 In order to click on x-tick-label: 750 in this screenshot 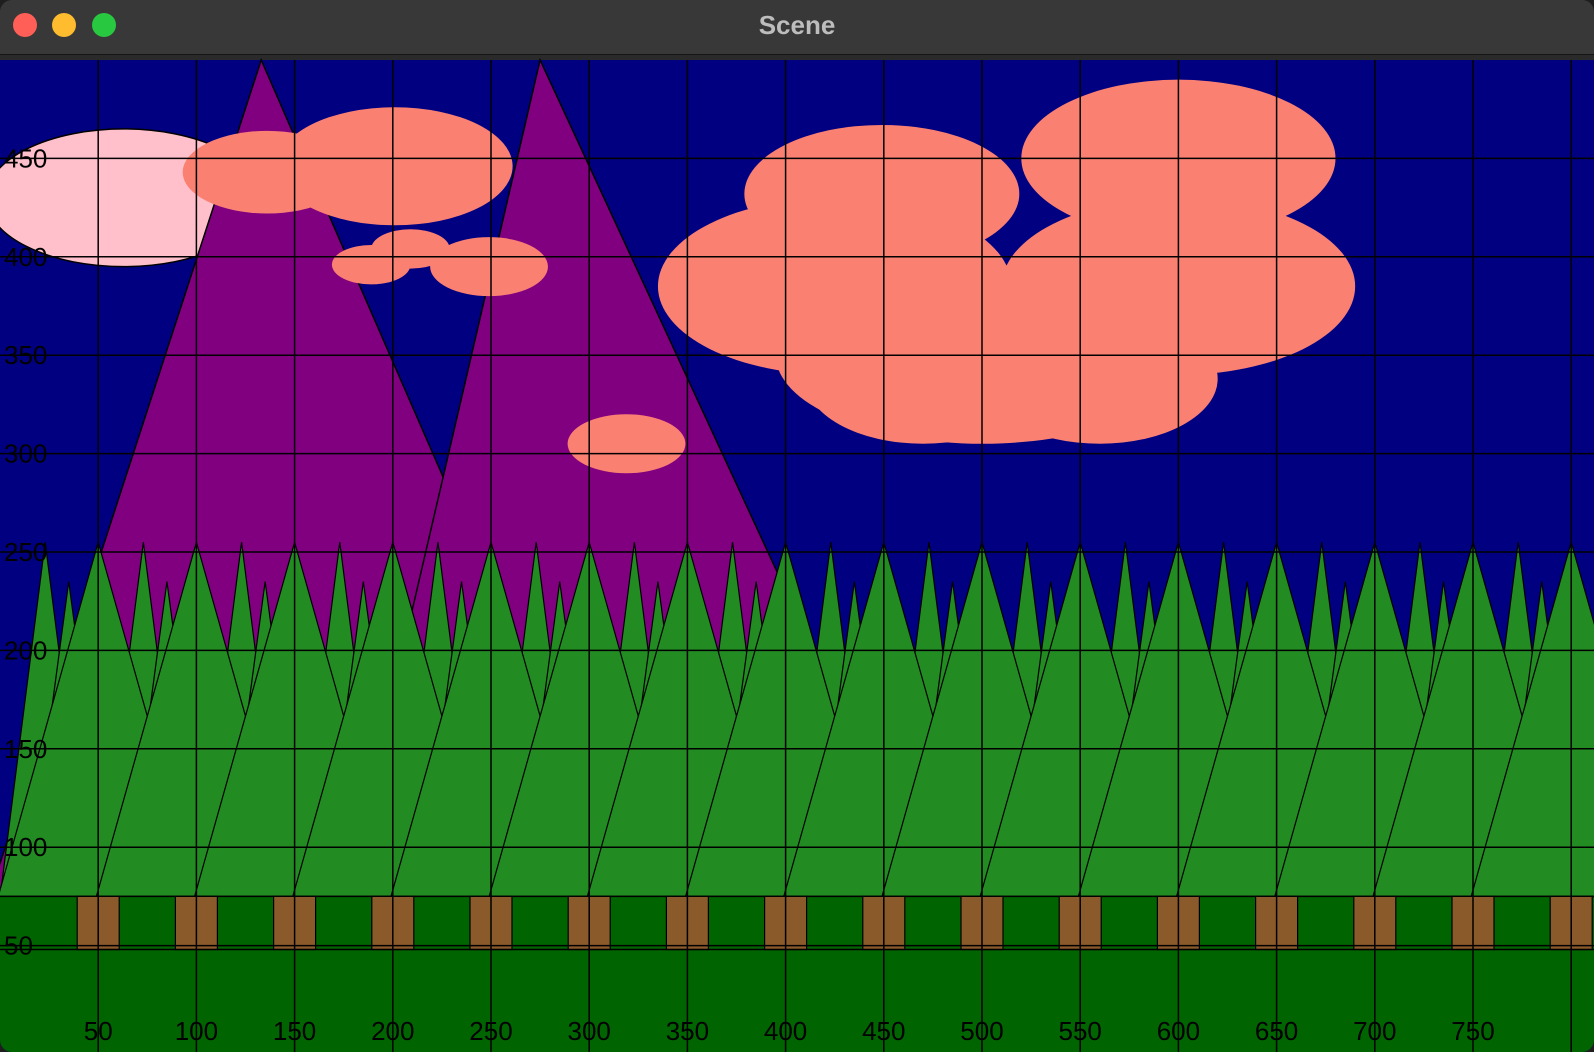, I will do `click(1472, 1031)`.